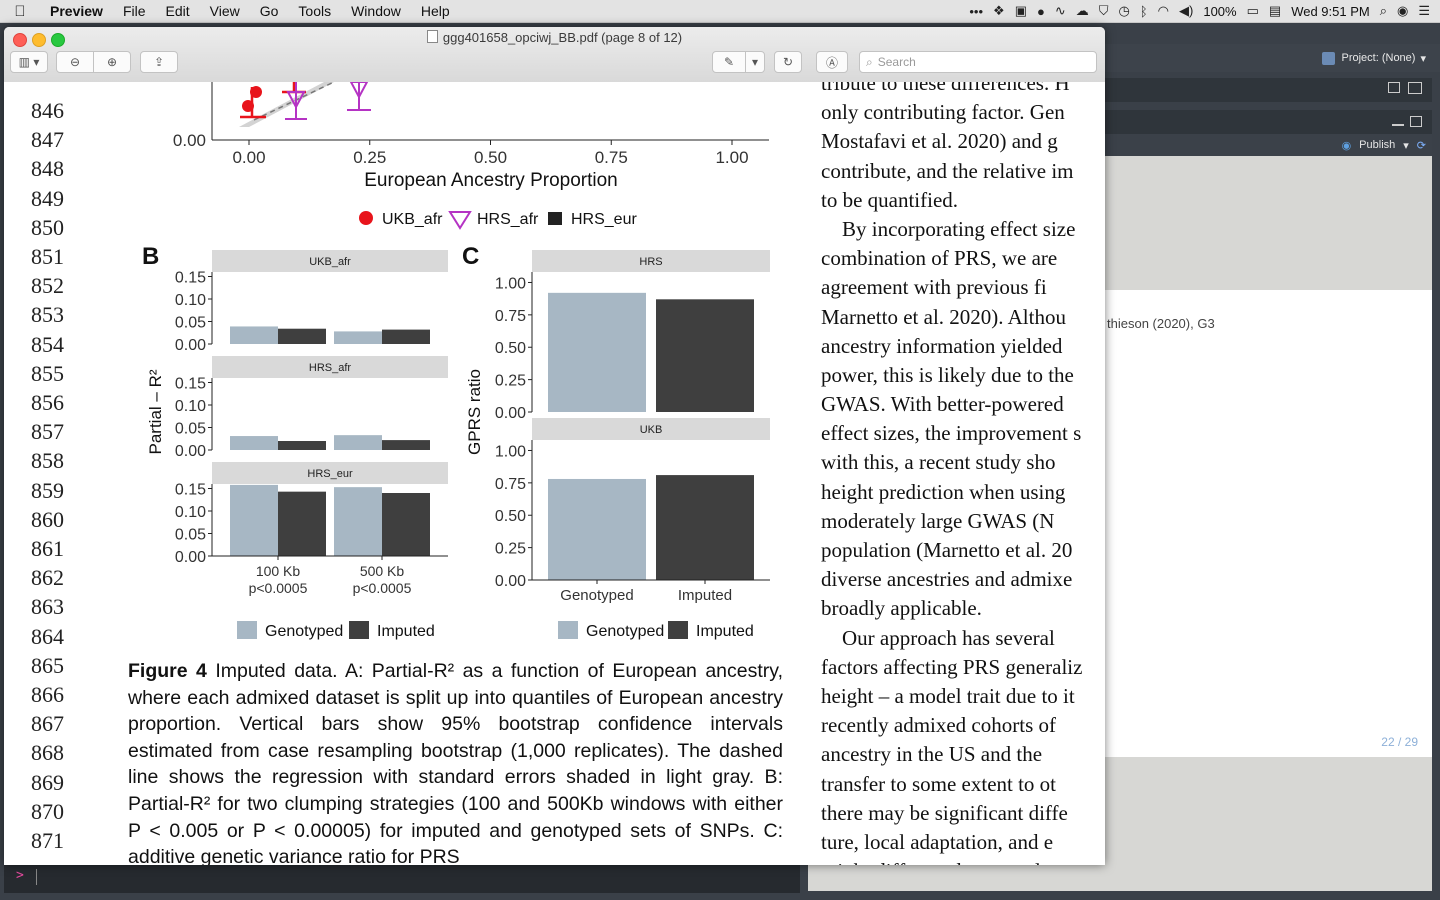  Describe the element at coordinates (190, 557) in the screenshot. I see `tick-label-b-y: 0.00` at that location.